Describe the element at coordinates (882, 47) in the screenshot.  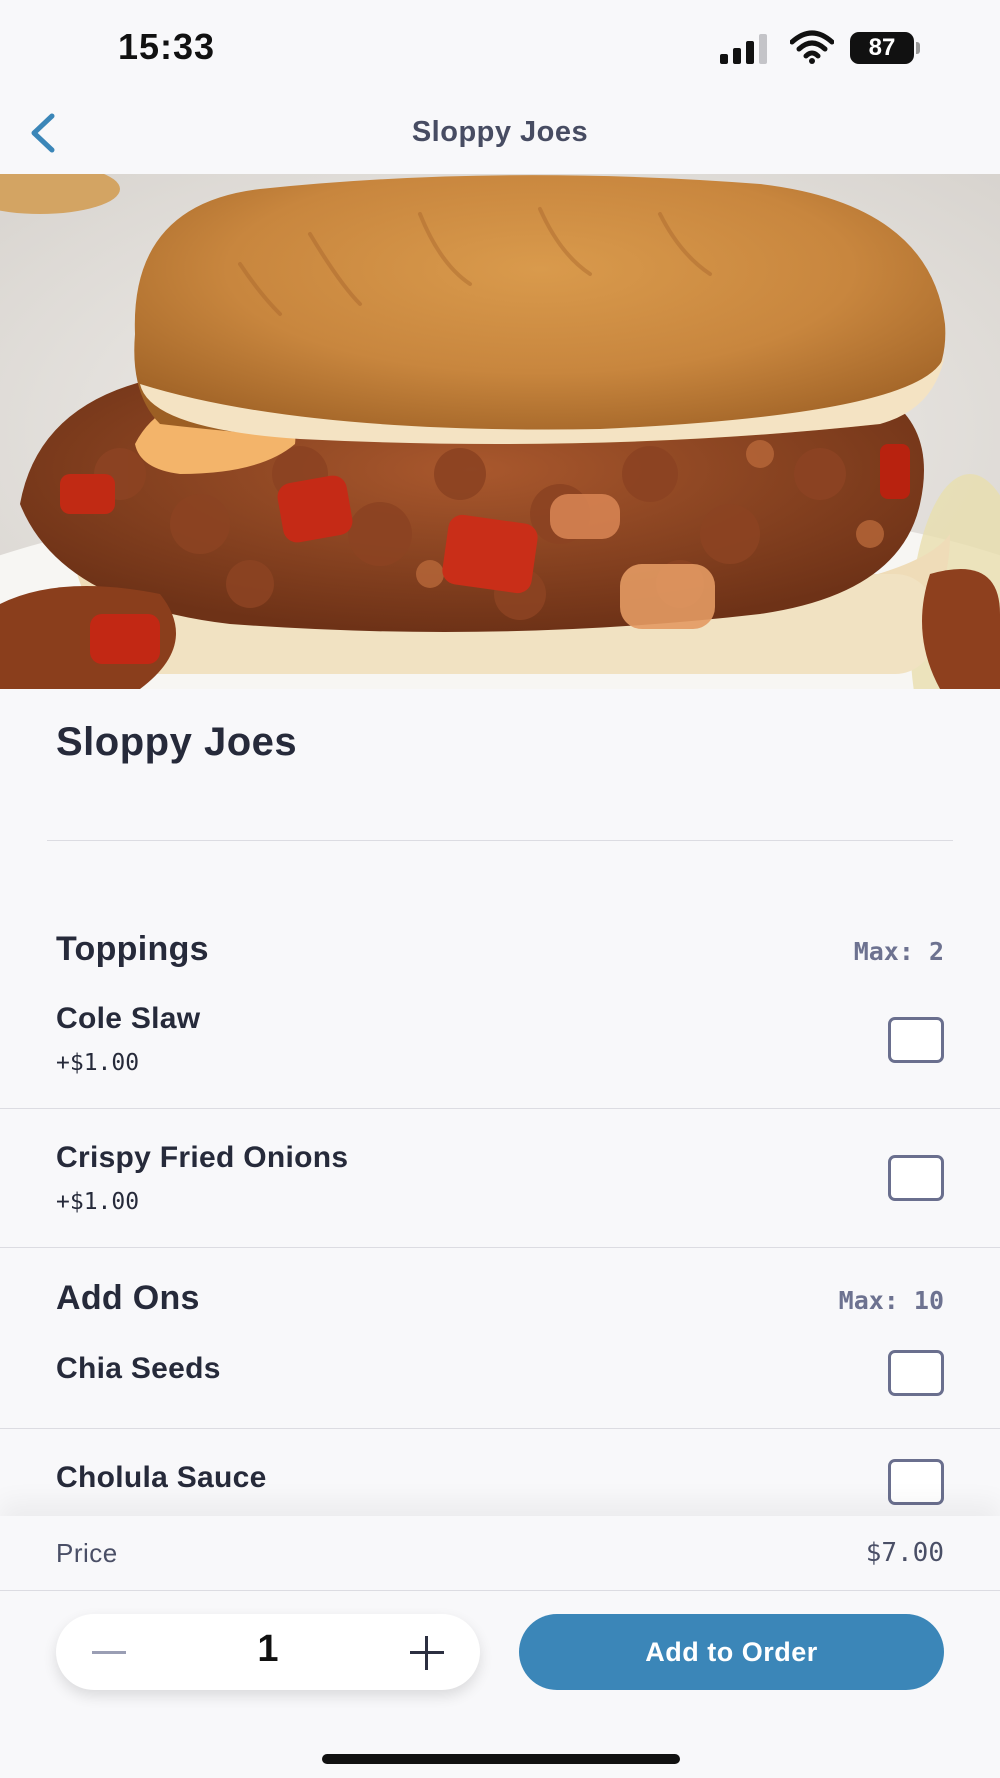
I see `battery-level: 87` at that location.